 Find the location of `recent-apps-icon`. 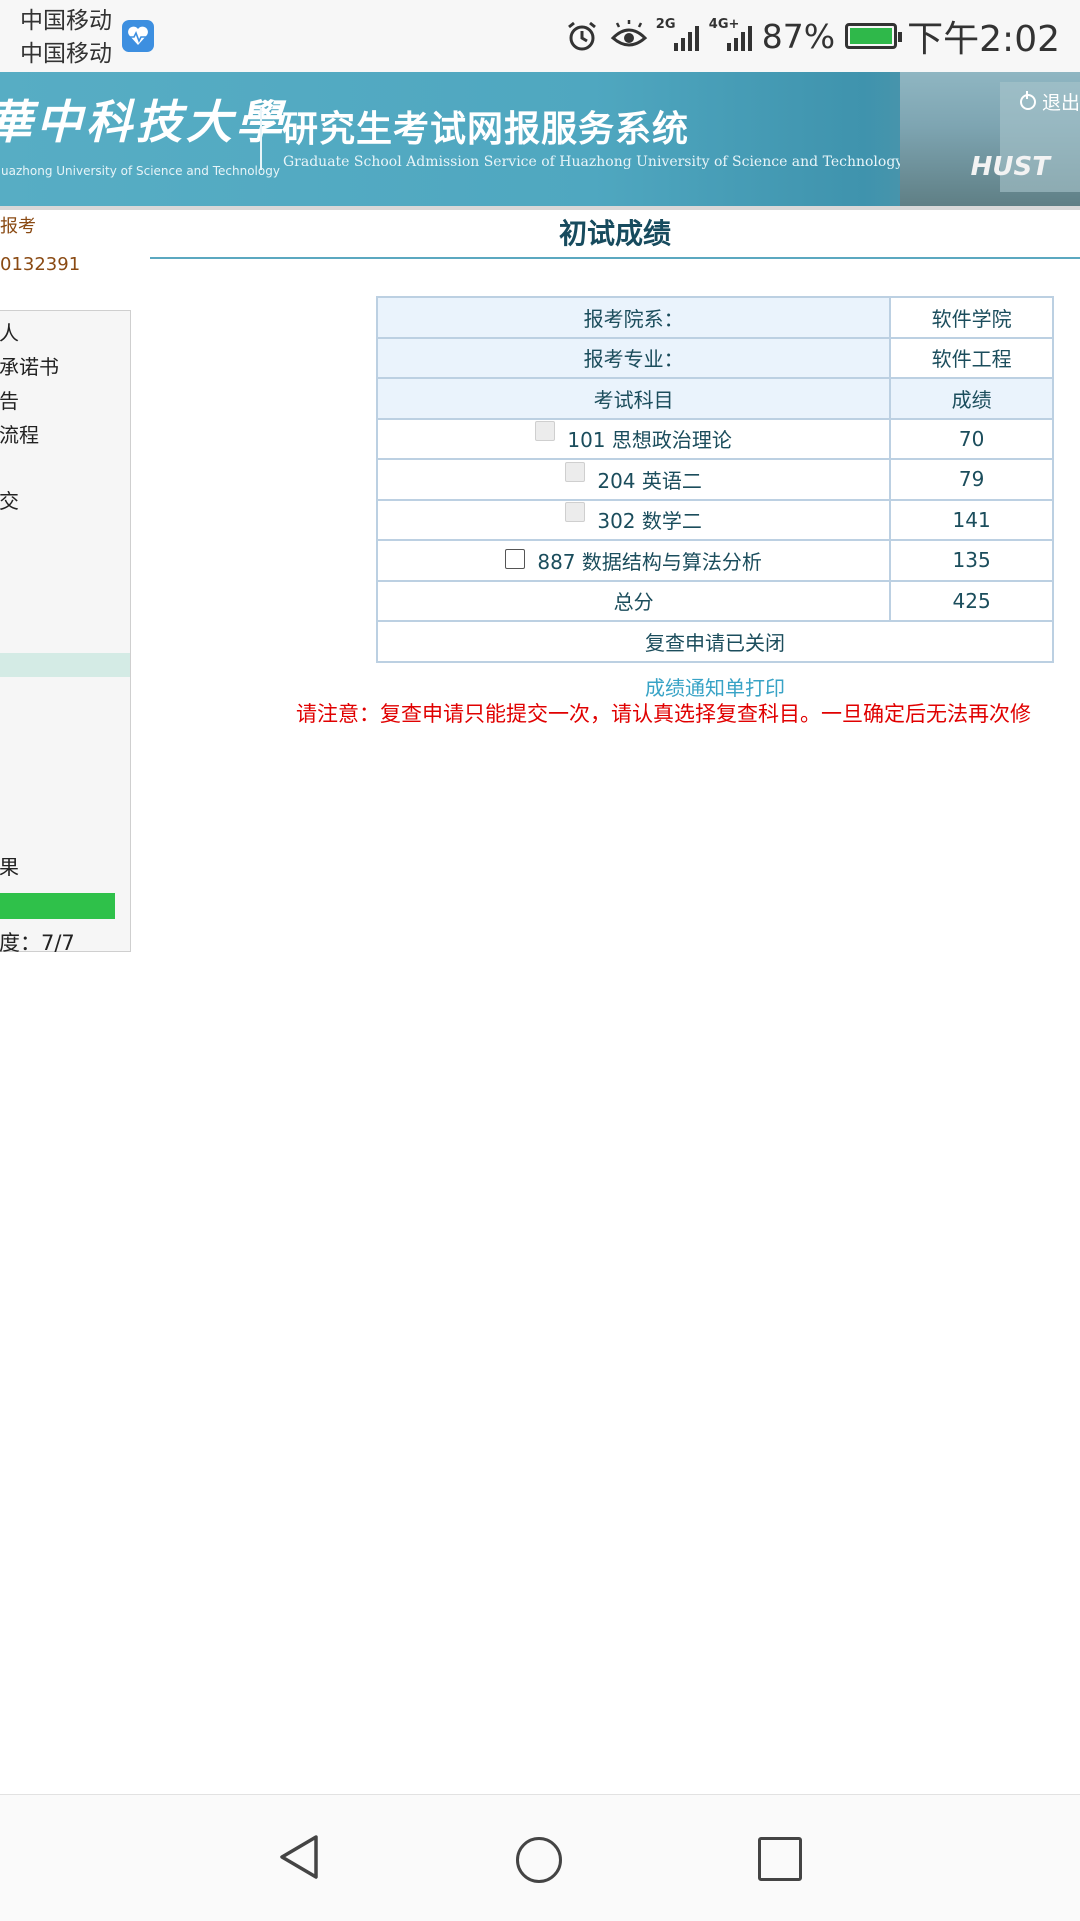

recent-apps-icon is located at coordinates (780, 1859).